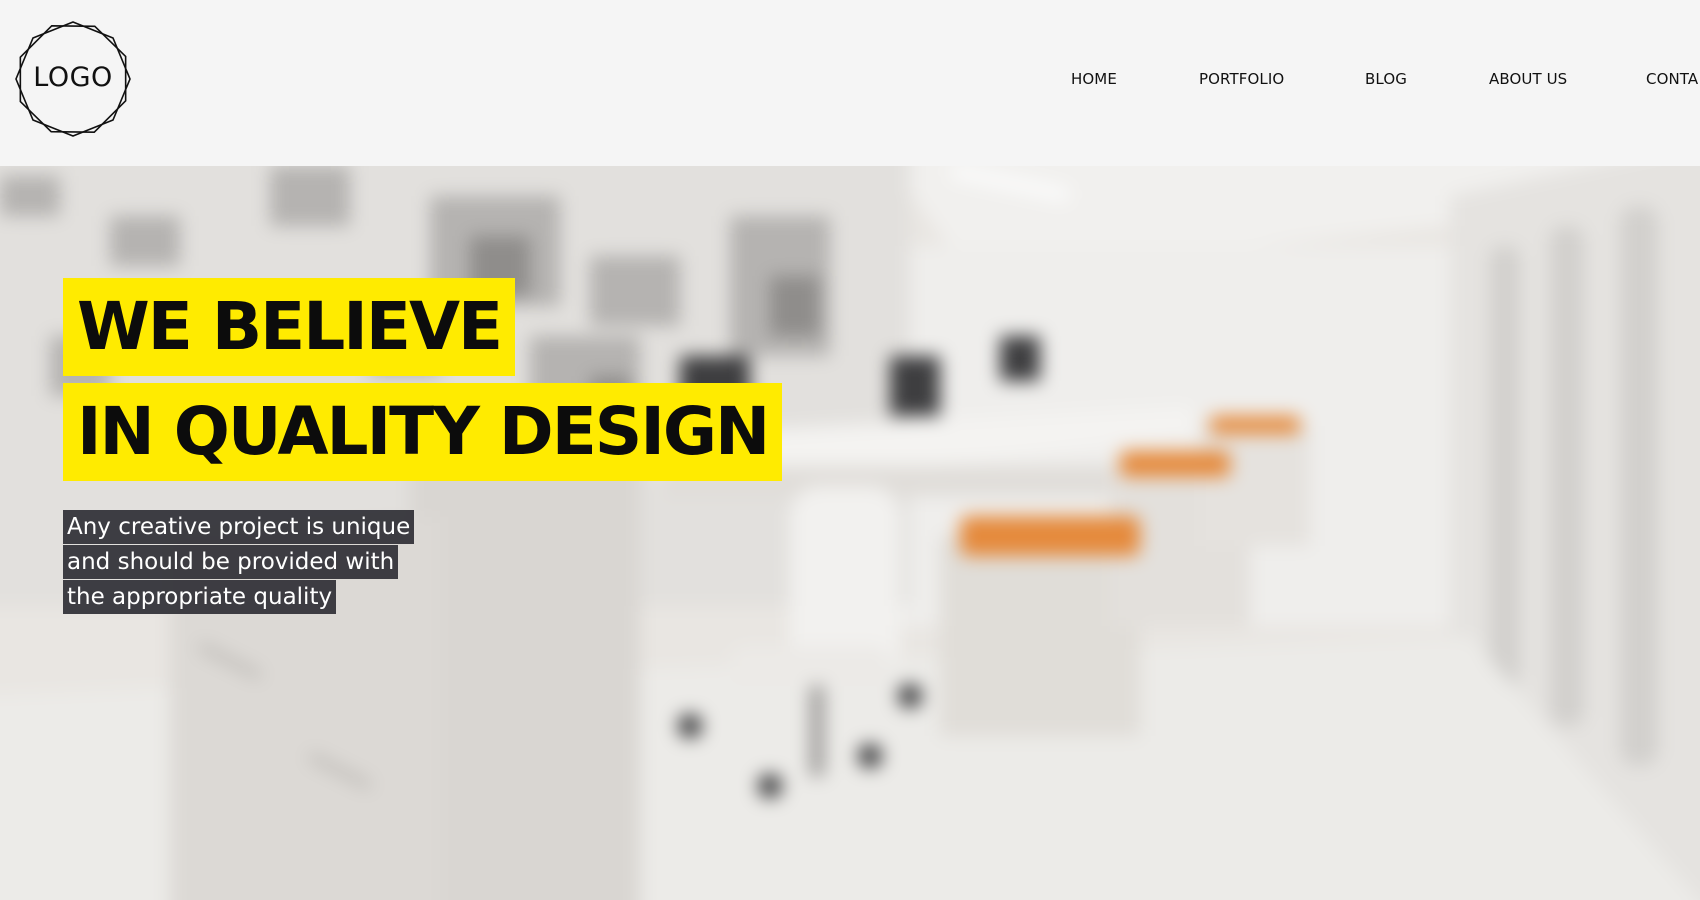 This screenshot has width=1700, height=900. What do you see at coordinates (200, 597) in the screenshot?
I see `hero-subtext-line-3: the appropriate quality` at bounding box center [200, 597].